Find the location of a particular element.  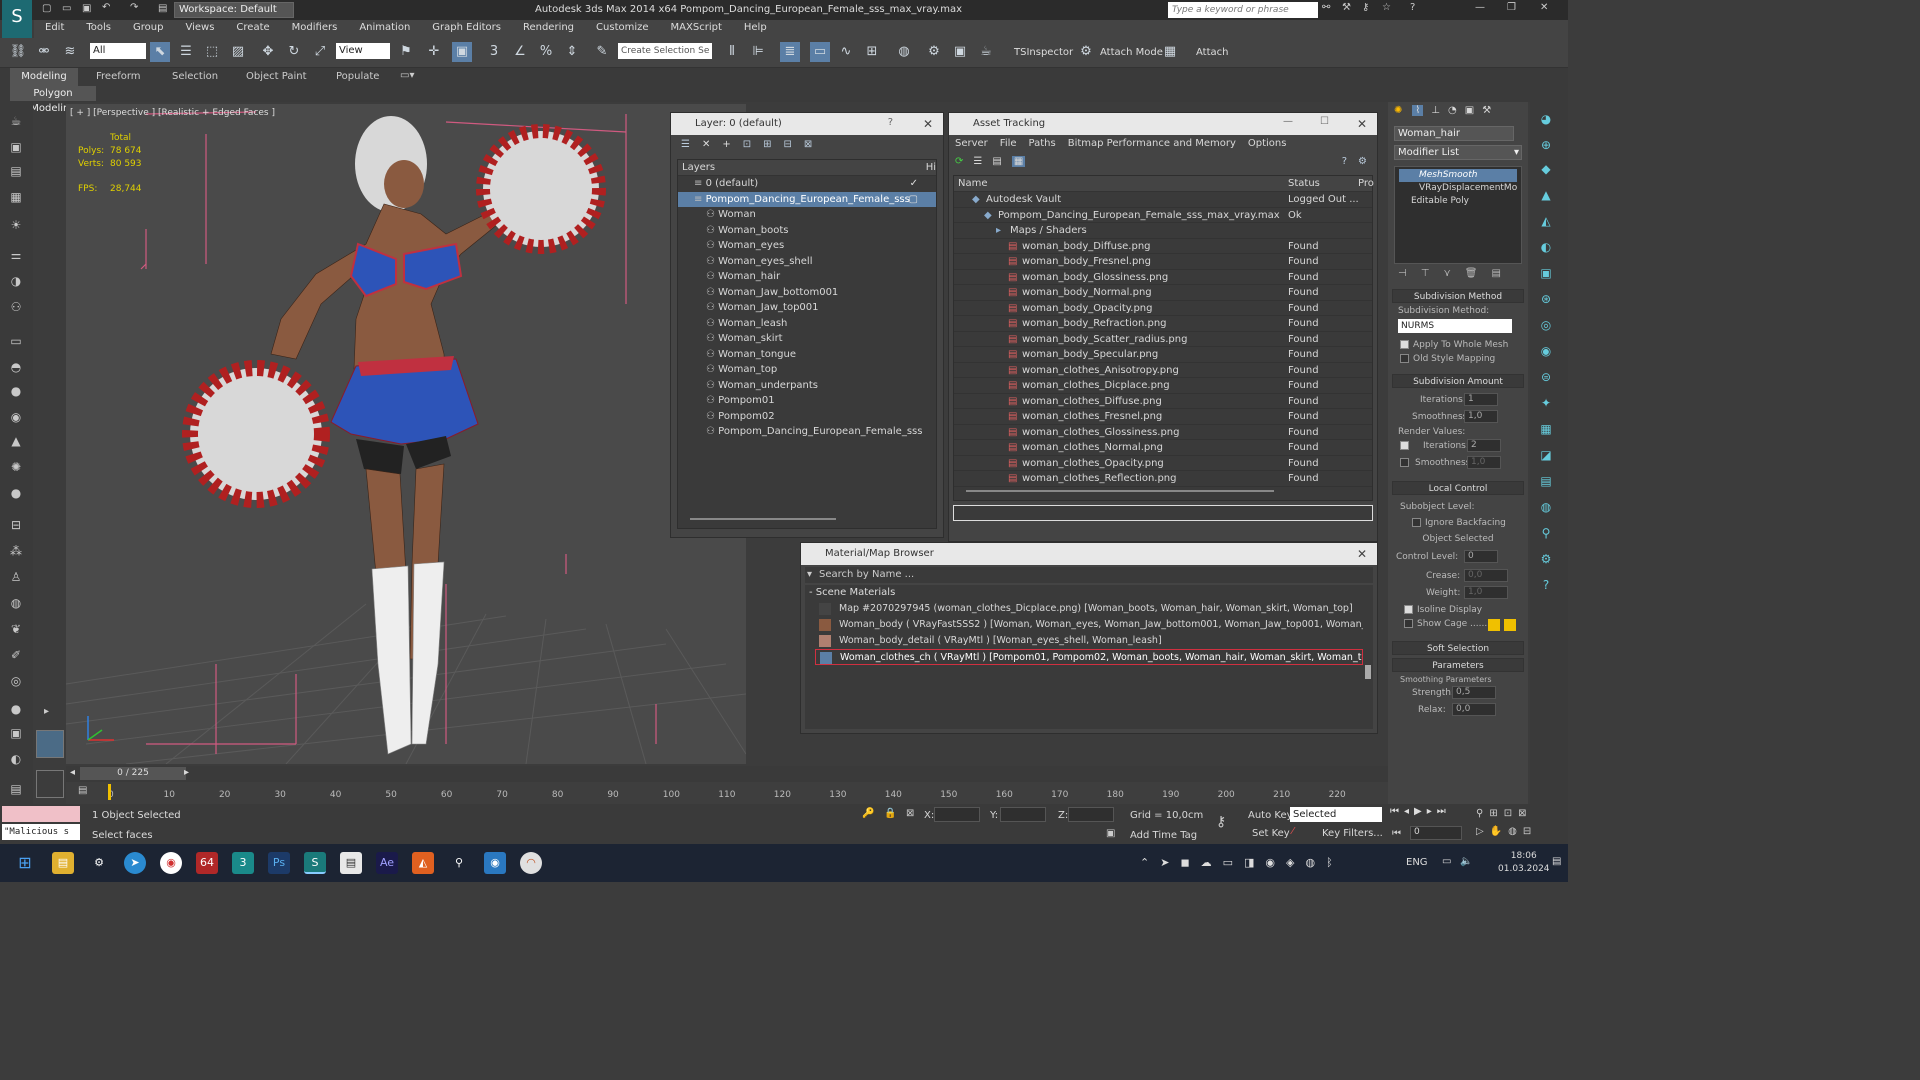

named-selection-dropdown: Create Selection Se is located at coordinates (665, 51).